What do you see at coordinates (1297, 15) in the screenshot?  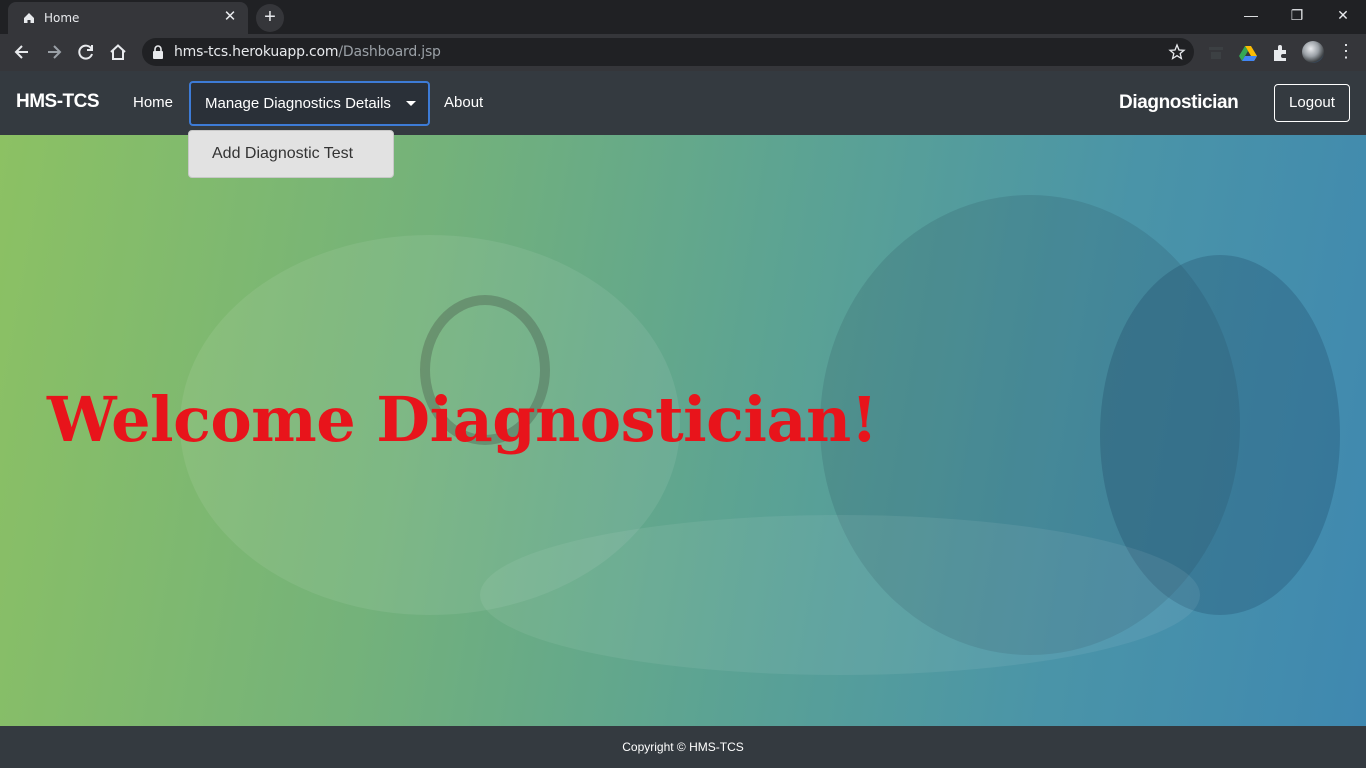 I see `restore-button: ❐` at bounding box center [1297, 15].